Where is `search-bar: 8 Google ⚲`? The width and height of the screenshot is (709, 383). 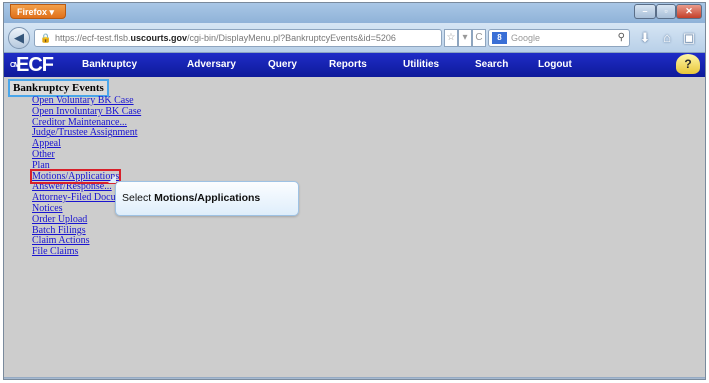 search-bar: 8 Google ⚲ is located at coordinates (559, 38).